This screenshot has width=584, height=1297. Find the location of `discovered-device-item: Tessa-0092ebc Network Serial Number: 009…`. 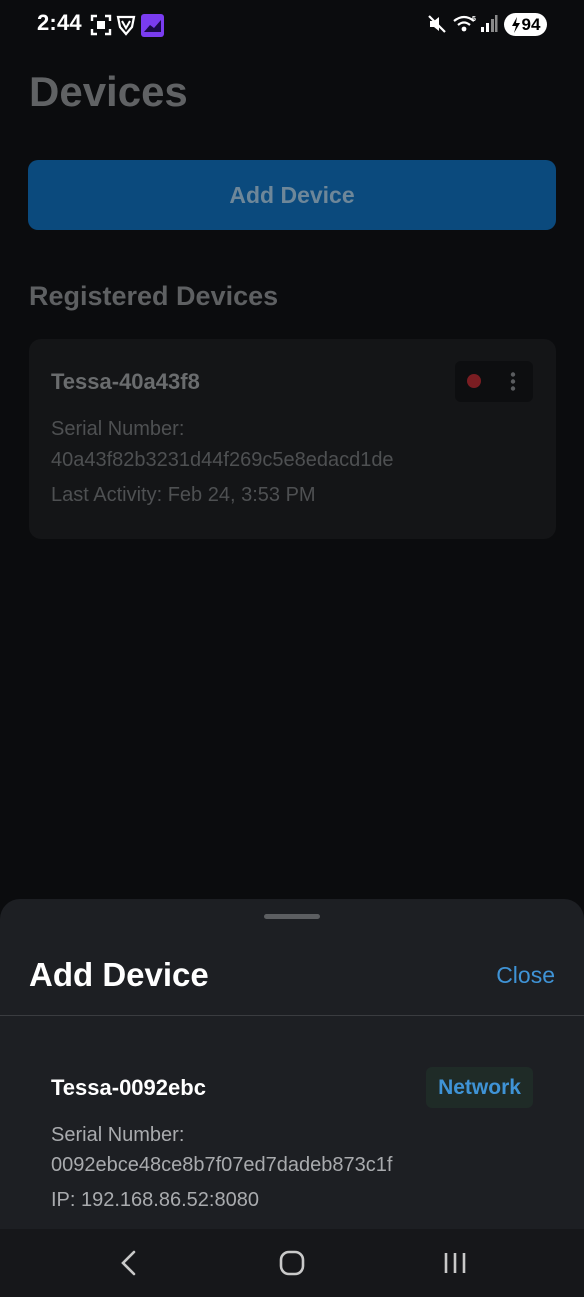

discovered-device-item: Tessa-0092ebc Network Serial Number: 009… is located at coordinates (292, 1139).